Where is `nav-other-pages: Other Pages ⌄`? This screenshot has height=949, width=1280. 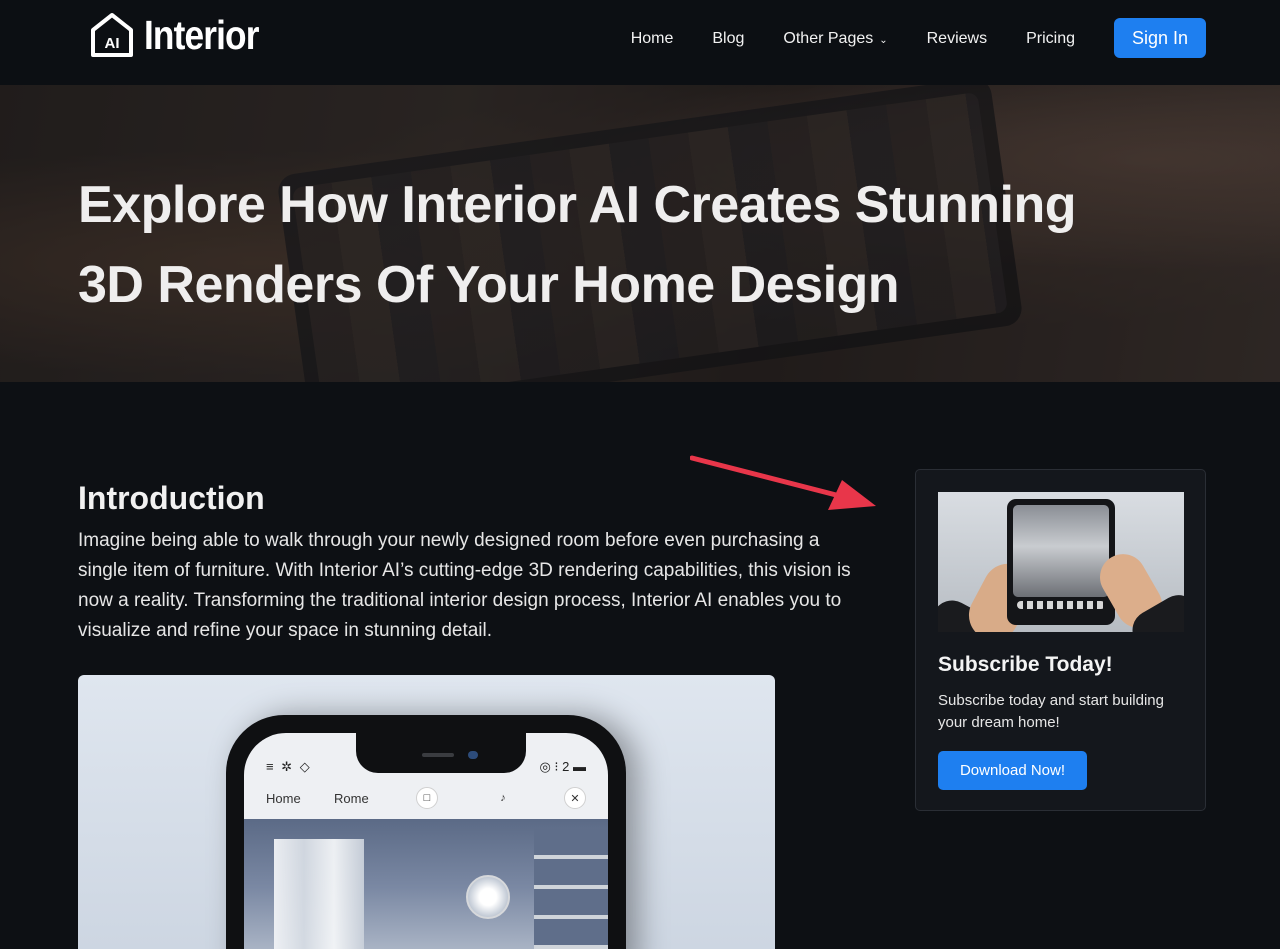
nav-other-pages: Other Pages ⌄ is located at coordinates (835, 39).